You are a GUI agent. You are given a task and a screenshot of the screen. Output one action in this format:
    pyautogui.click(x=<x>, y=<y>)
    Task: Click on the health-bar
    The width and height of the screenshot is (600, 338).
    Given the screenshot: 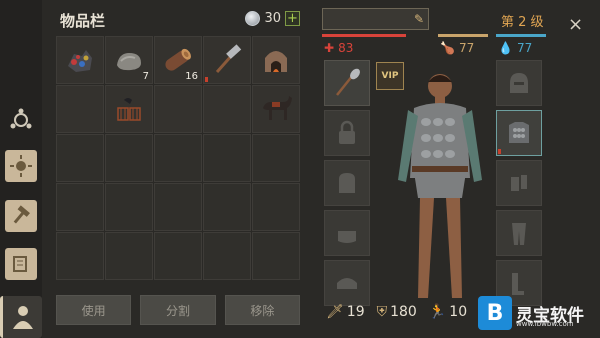 What is the action you would take?
    pyautogui.click(x=364, y=35)
    